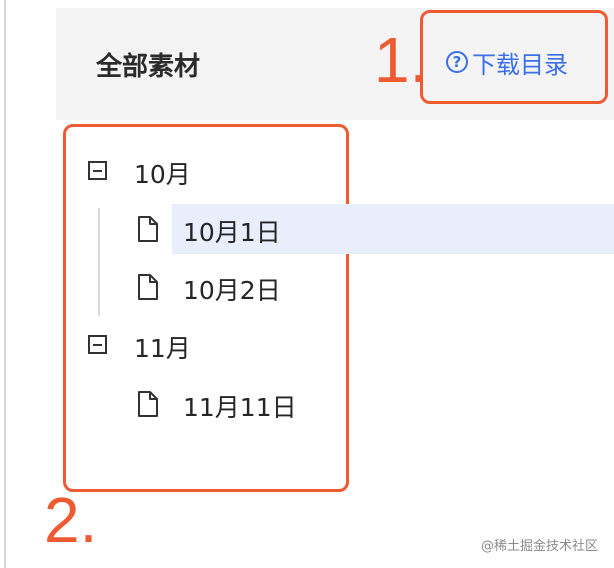  Describe the element at coordinates (28, 284) in the screenshot. I see `left-strip` at that location.